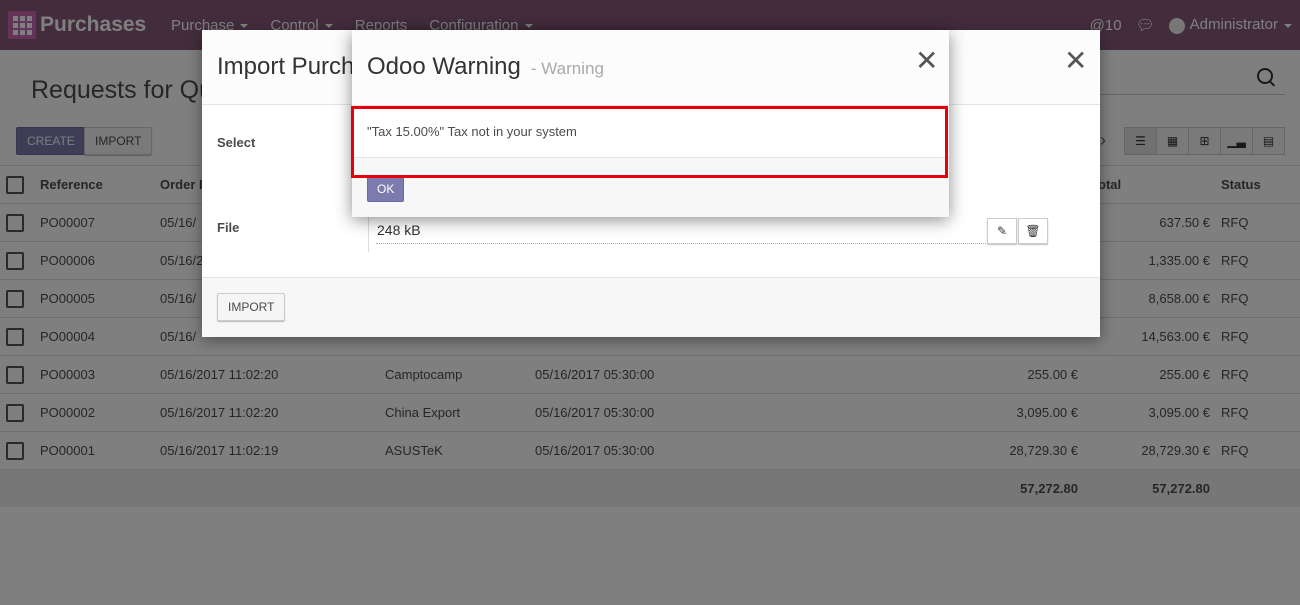  What do you see at coordinates (651, 307) in the screenshot?
I see `import-dialog-footer: IMPORT` at bounding box center [651, 307].